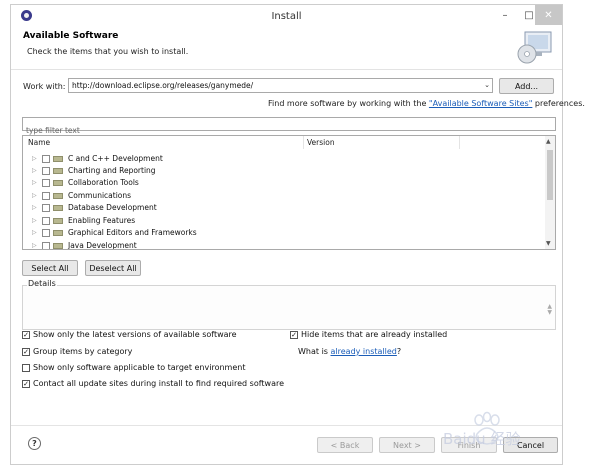 This screenshot has width=597, height=476. Describe the element at coordinates (487, 85) in the screenshot. I see `chevron-down-icon: ⌄` at that location.